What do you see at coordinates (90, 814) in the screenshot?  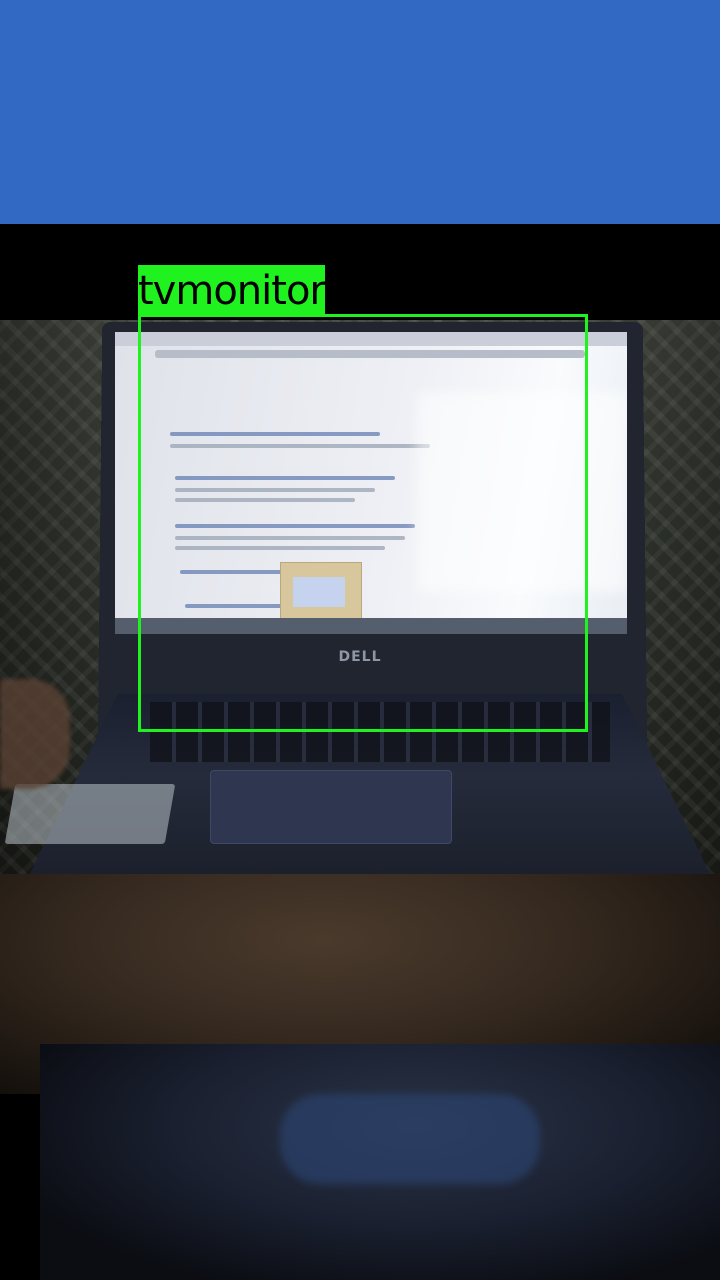 I see `laptop-sticker` at bounding box center [90, 814].